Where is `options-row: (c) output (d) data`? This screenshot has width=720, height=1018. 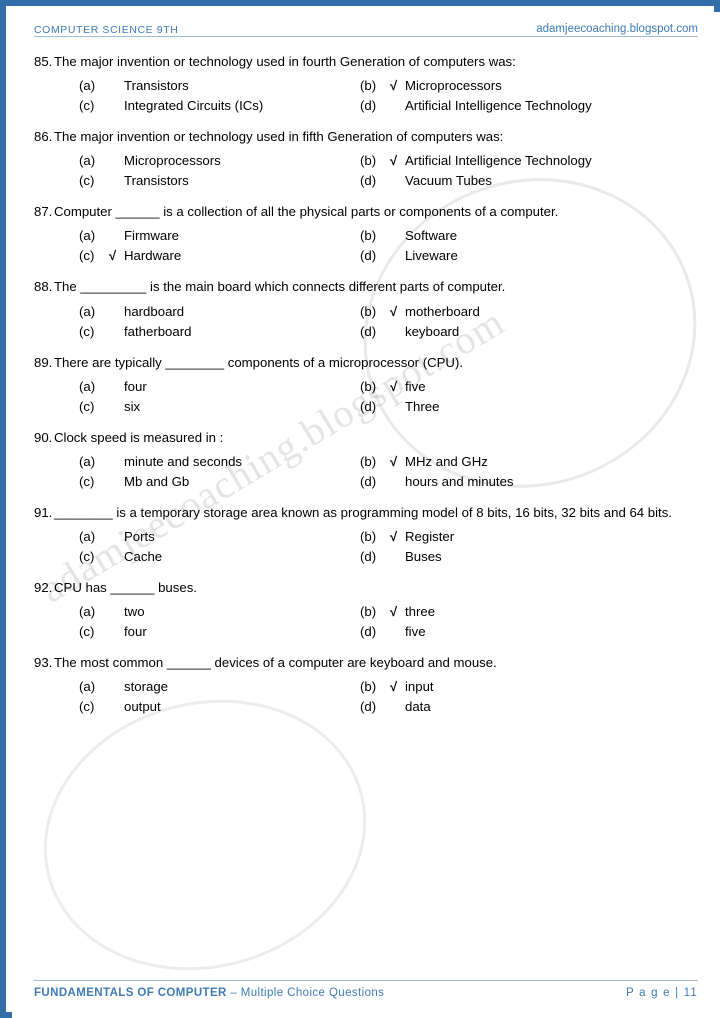
options-row: (c) output (d) data is located at coordinates (366, 706).